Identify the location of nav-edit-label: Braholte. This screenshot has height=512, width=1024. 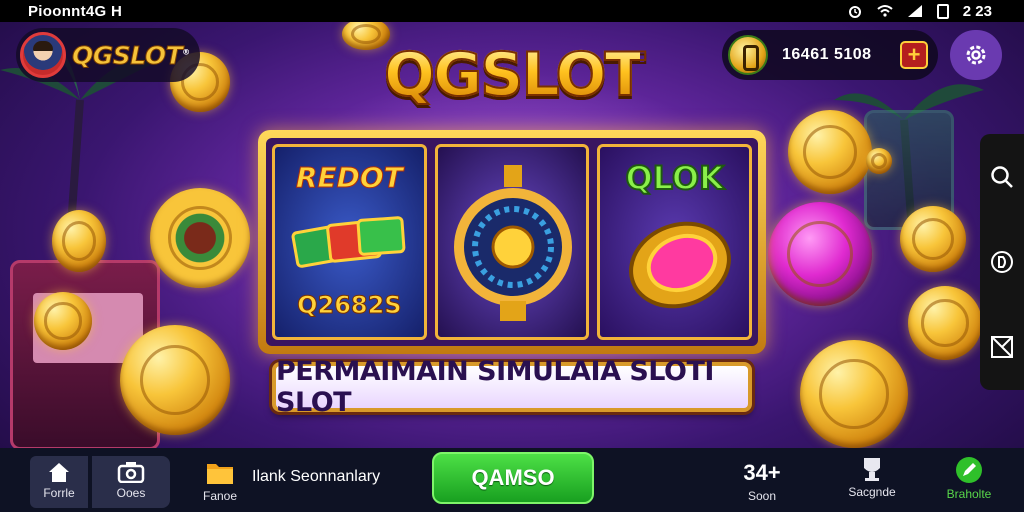
(969, 494).